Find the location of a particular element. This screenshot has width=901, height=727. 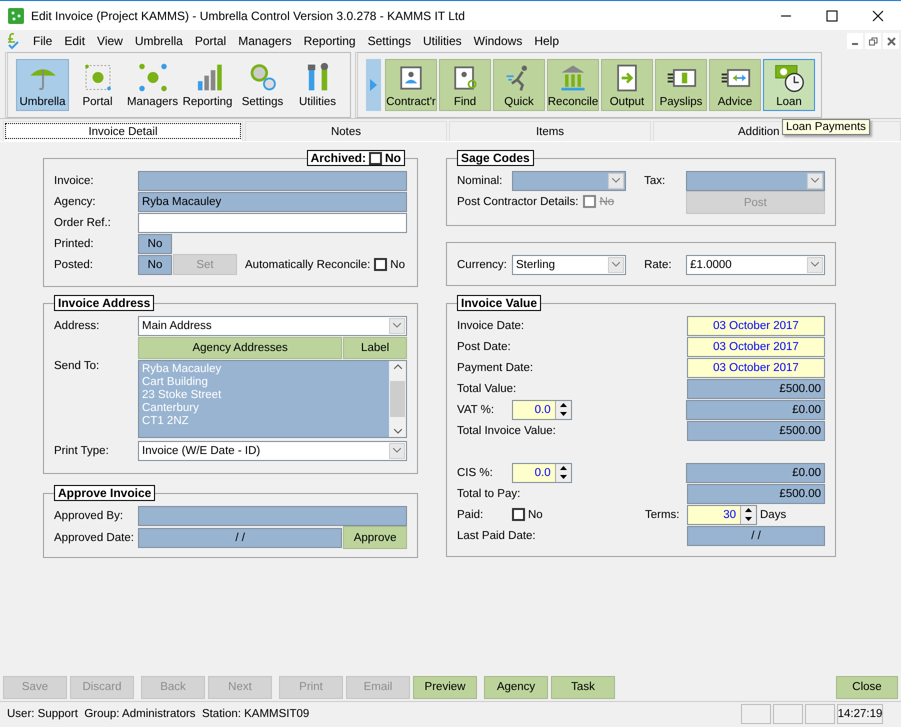

nominal-dropdown is located at coordinates (569, 180).